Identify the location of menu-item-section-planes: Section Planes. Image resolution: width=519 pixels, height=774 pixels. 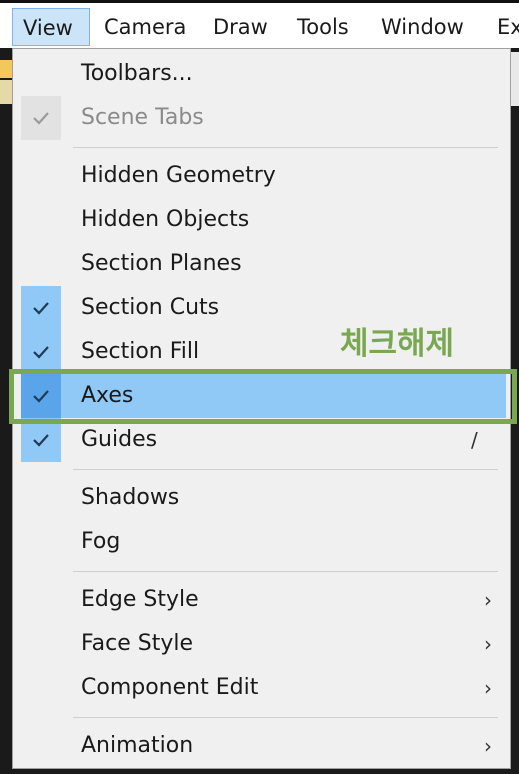
(263, 264).